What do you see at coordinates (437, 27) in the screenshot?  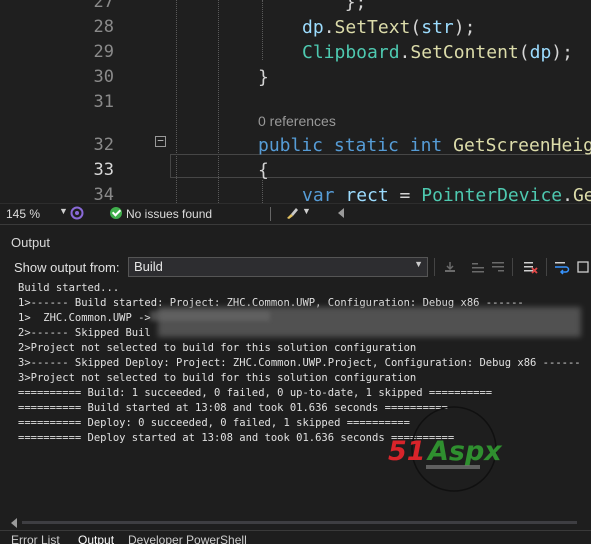 I see `code-token: str` at bounding box center [437, 27].